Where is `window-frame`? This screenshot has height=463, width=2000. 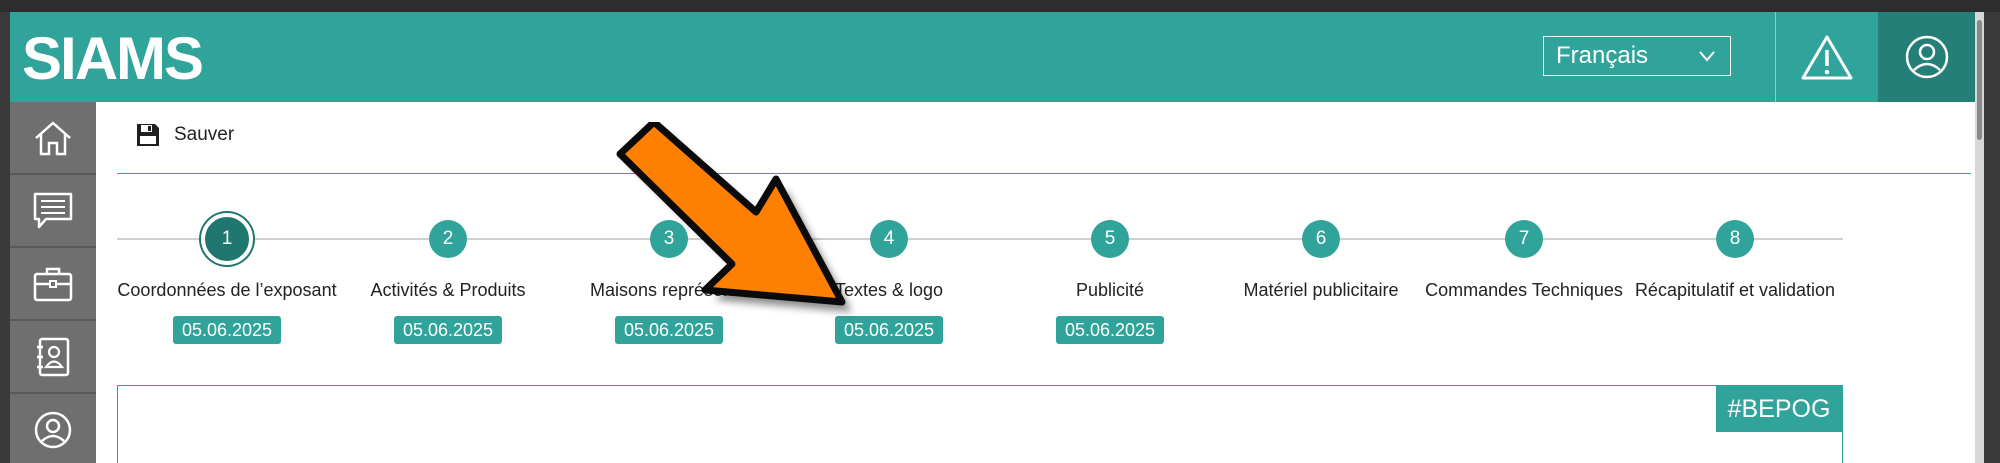 window-frame is located at coordinates (1000, 6).